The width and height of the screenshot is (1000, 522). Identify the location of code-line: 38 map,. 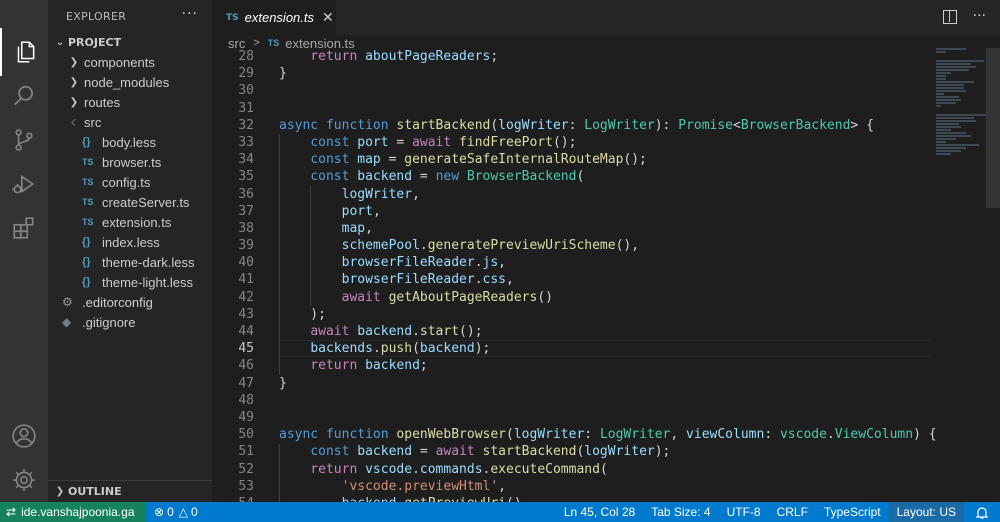
(572, 228).